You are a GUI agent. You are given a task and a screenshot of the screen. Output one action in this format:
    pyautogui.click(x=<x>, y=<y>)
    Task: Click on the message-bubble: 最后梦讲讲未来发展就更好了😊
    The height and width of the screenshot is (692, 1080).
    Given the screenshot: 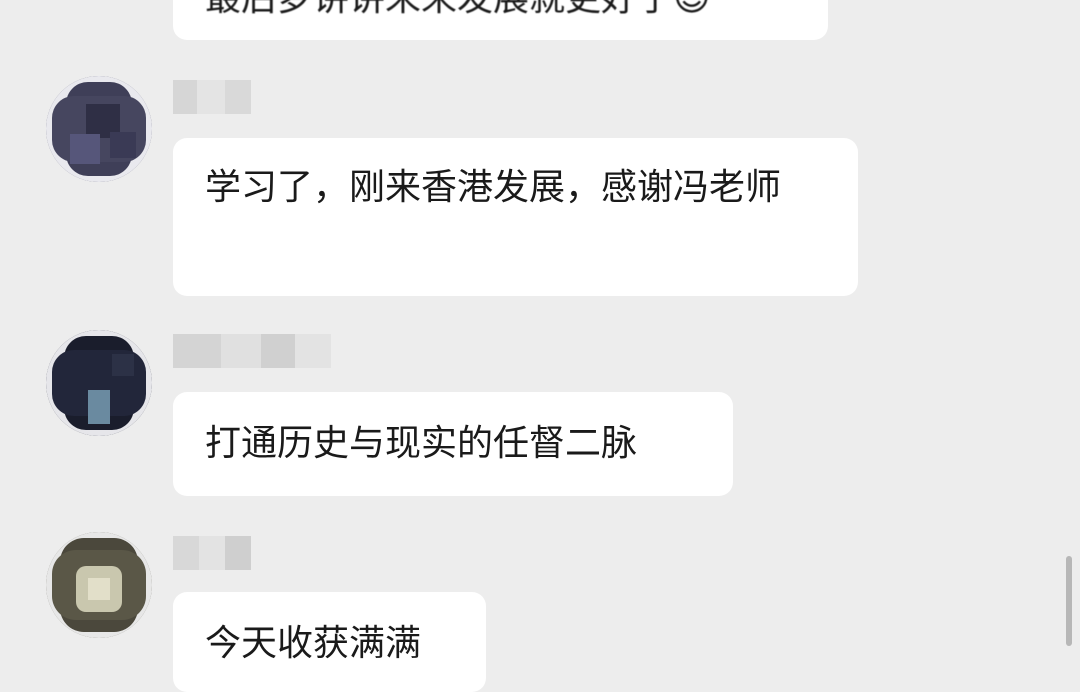 What is the action you would take?
    pyautogui.click(x=500, y=20)
    